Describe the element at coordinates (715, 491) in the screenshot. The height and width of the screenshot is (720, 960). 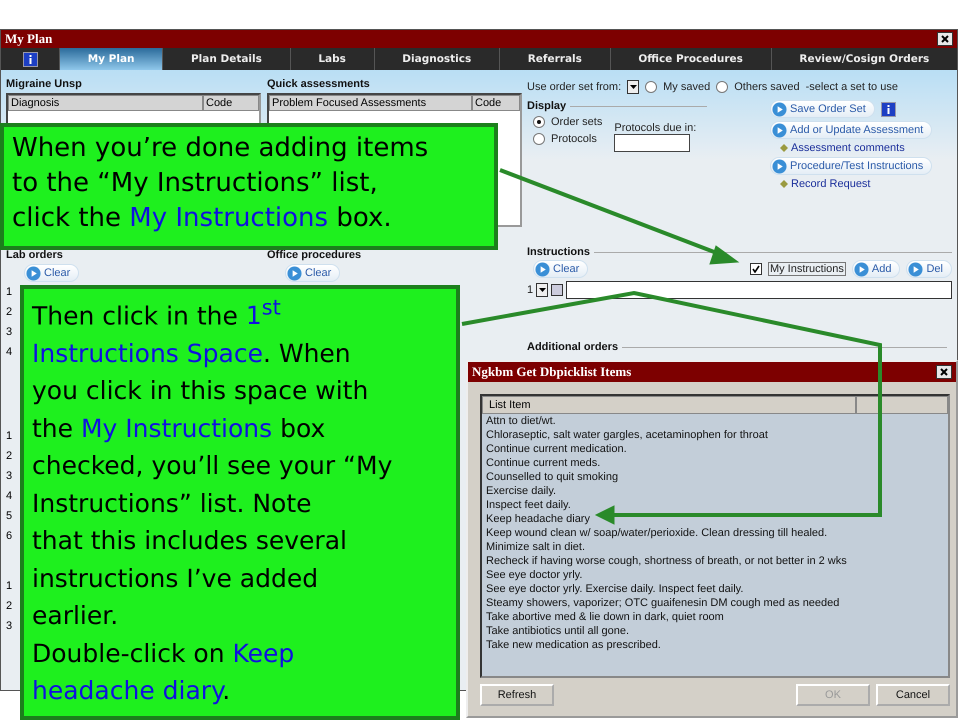
I see `list-item: Exercise daily.` at that location.